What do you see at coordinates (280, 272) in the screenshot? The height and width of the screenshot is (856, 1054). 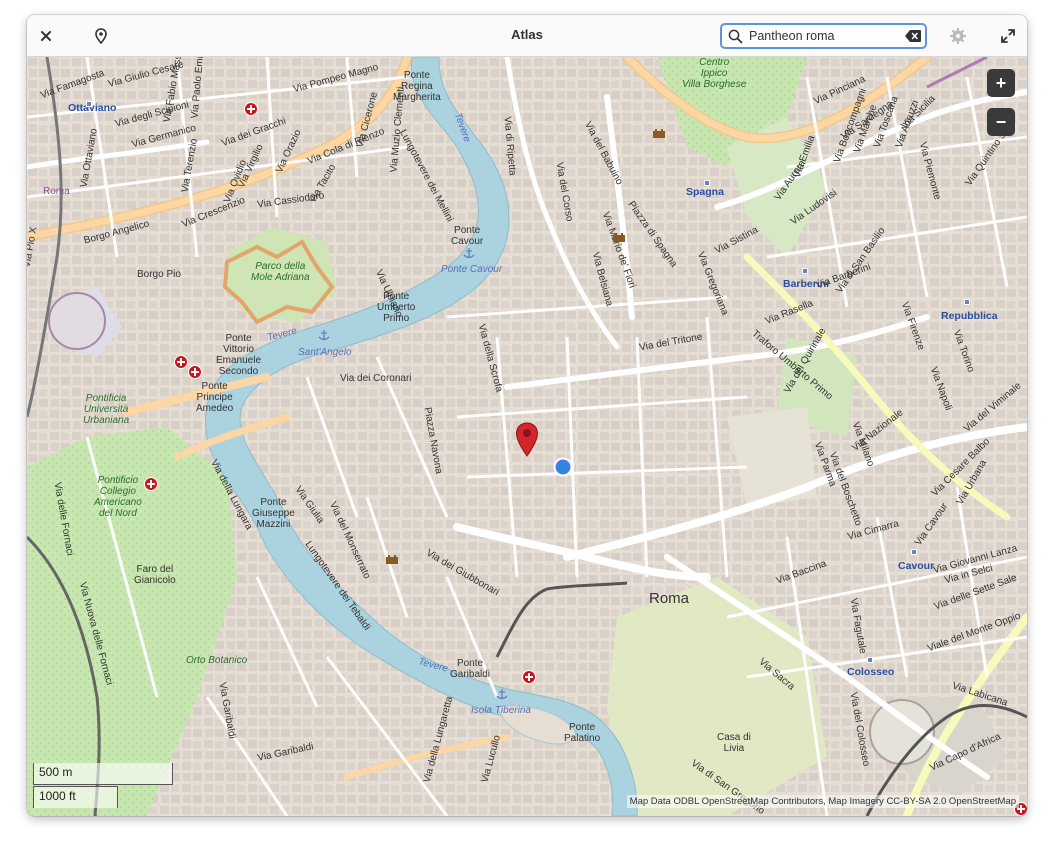 I see `map-label-parco-mole: Parco della Mole Adriana` at bounding box center [280, 272].